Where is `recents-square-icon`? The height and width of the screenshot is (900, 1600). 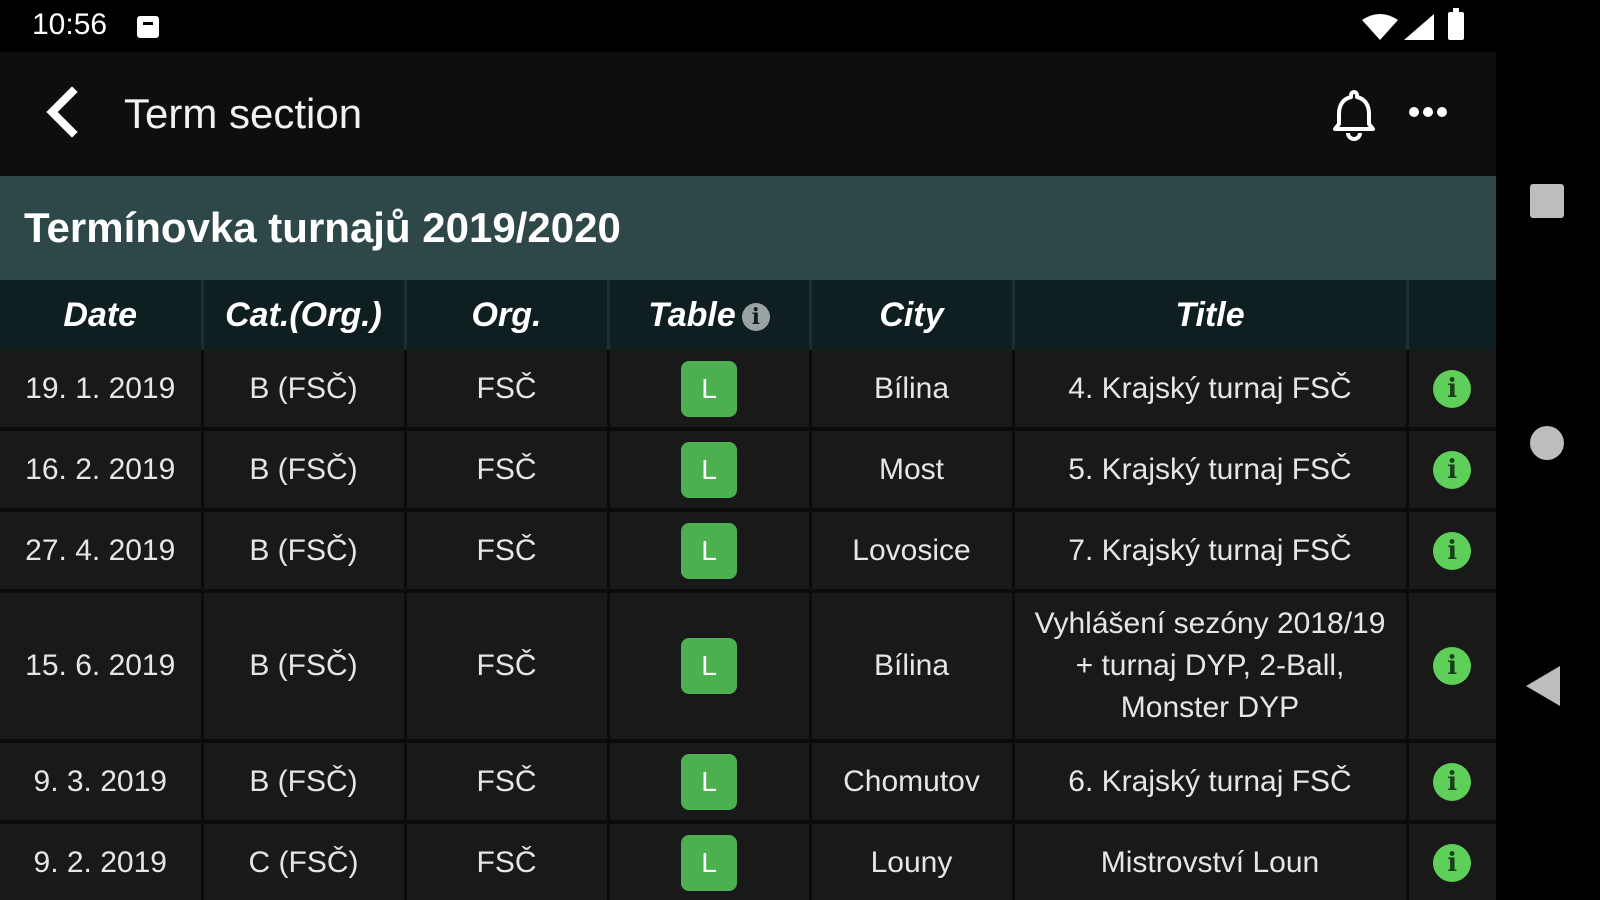 recents-square-icon is located at coordinates (1547, 201).